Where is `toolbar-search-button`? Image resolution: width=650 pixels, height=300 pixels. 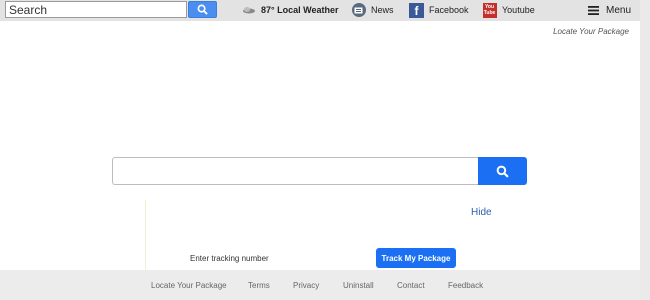 toolbar-search-button is located at coordinates (202, 9).